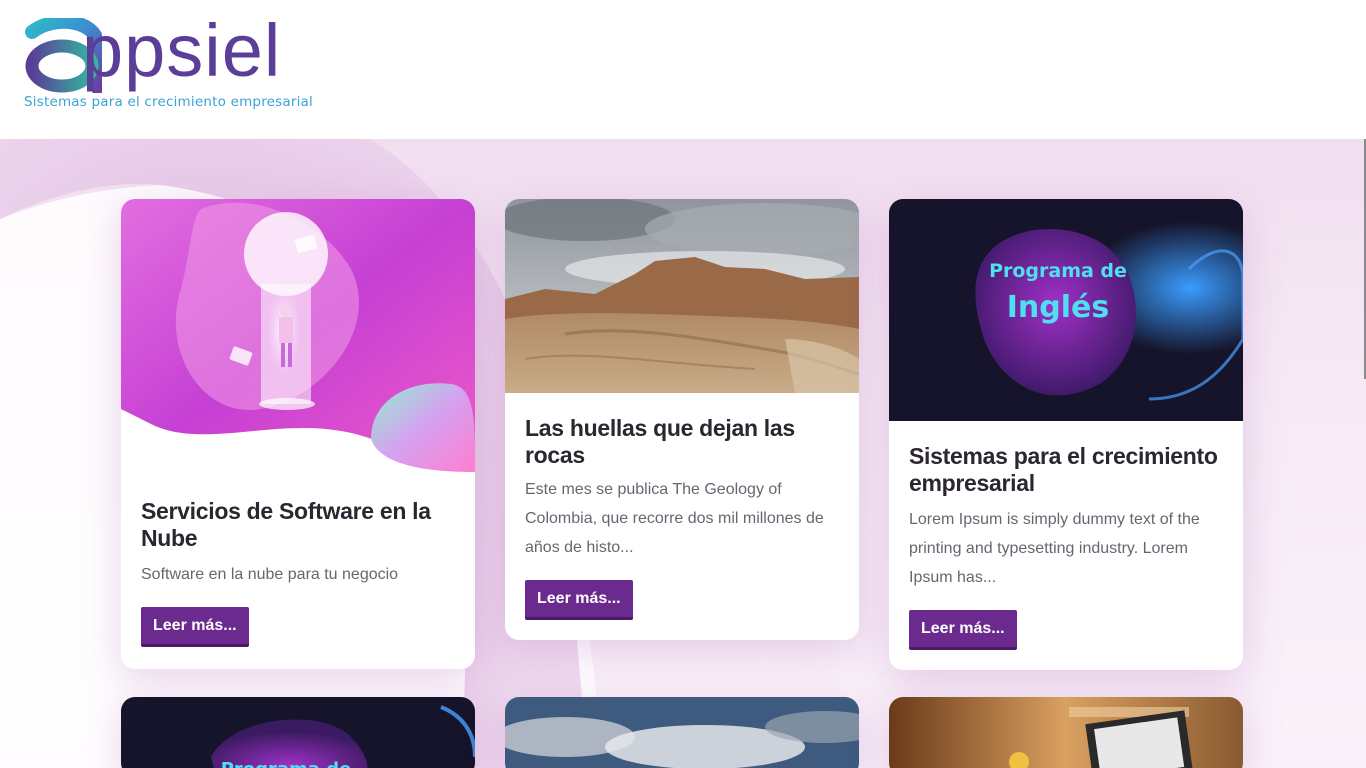 The height and width of the screenshot is (768, 1366). Describe the element at coordinates (298, 525) in the screenshot. I see `card-title: Servicios de Software en la Nube` at that location.